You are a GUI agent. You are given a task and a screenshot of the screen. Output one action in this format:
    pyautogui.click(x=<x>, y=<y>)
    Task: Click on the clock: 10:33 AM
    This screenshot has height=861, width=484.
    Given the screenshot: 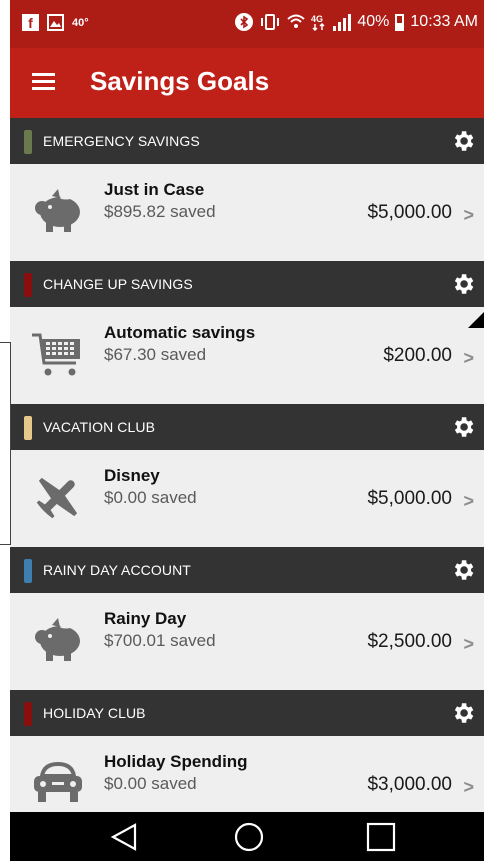 What is the action you would take?
    pyautogui.click(x=444, y=21)
    